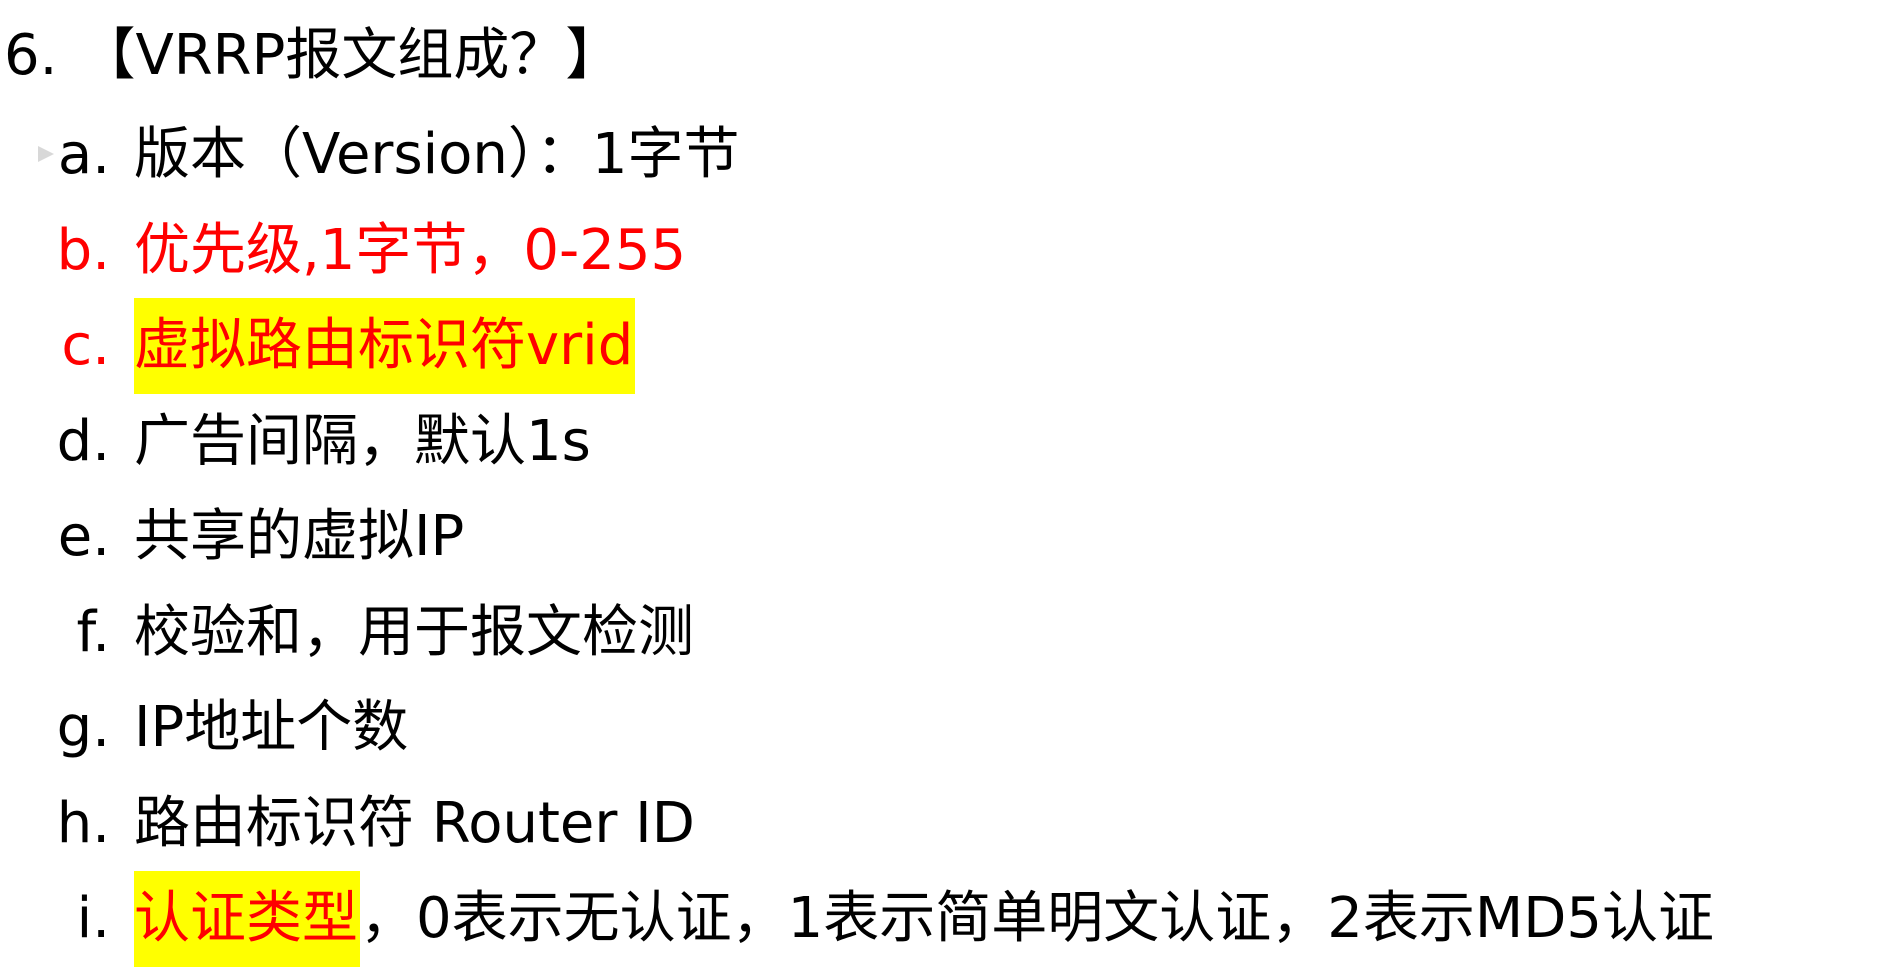 The image size is (1882, 980). What do you see at coordinates (83, 154) in the screenshot?
I see `list-marker: a.` at bounding box center [83, 154].